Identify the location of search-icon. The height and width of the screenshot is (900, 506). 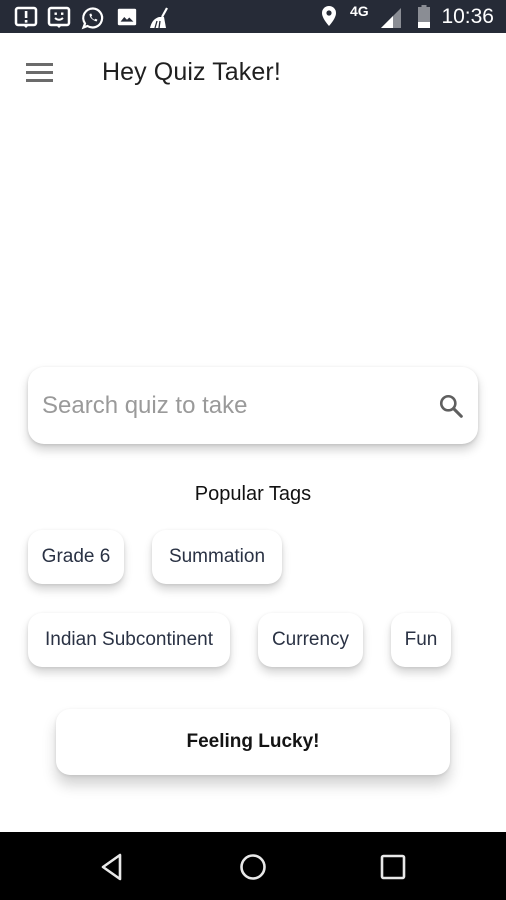
(451, 406).